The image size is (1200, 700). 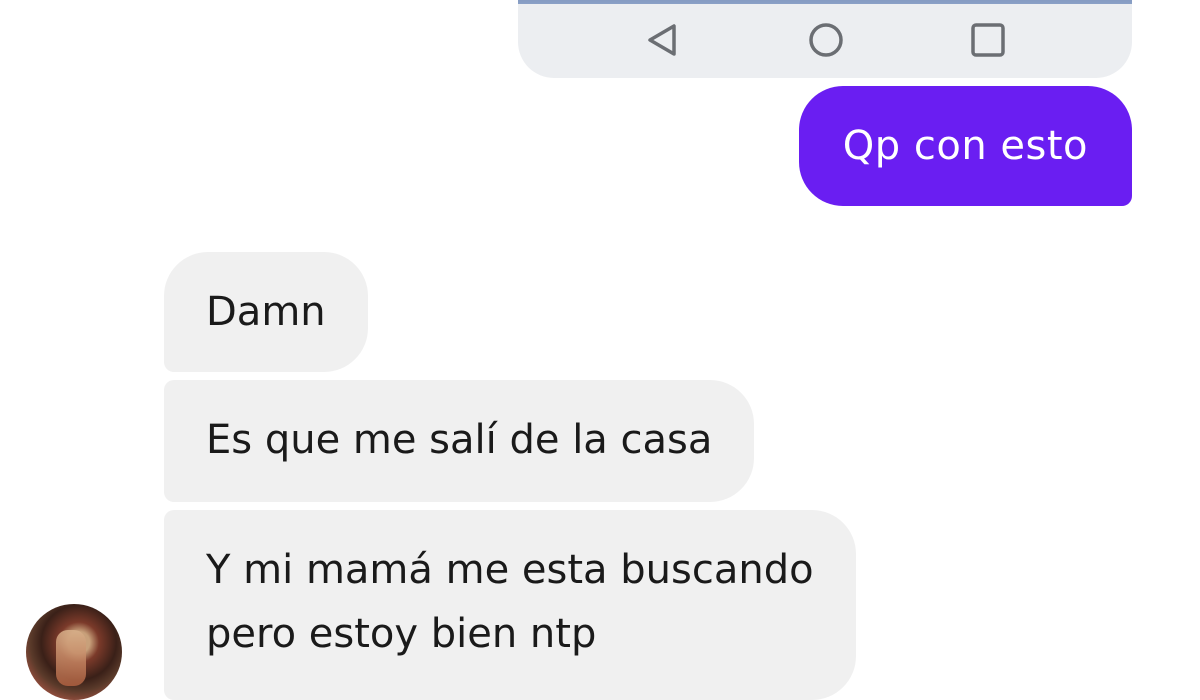 I want to click on shared-screenshot-attachment, so click(x=825, y=39).